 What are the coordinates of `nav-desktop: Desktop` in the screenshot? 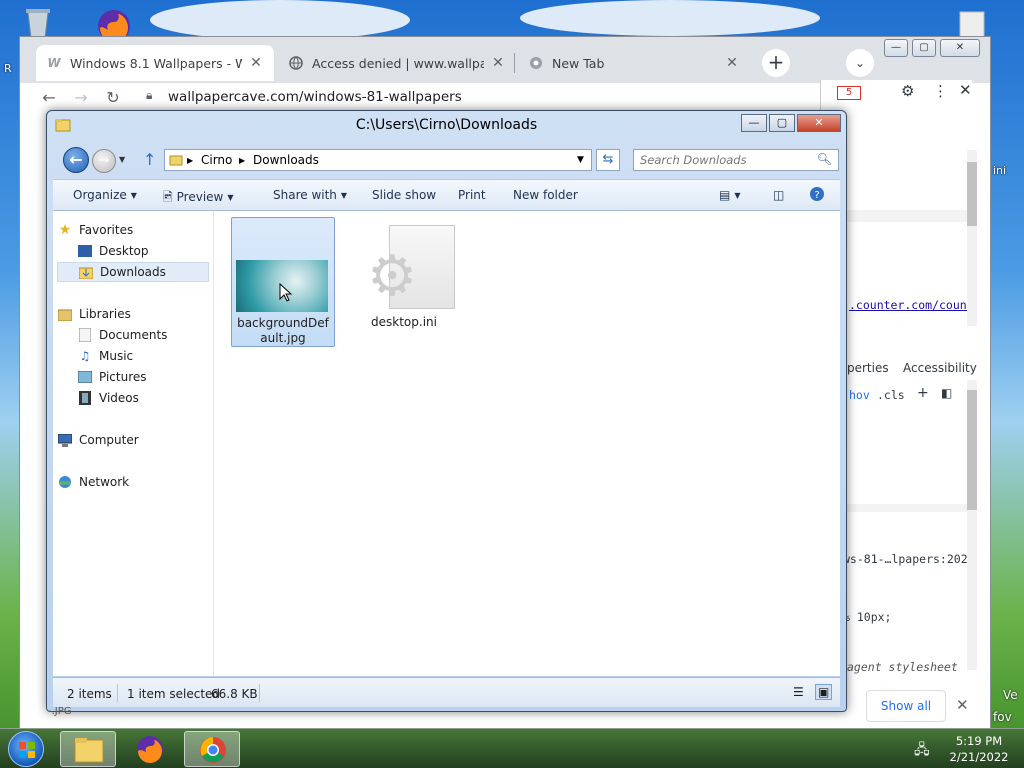 It's located at (143, 251).